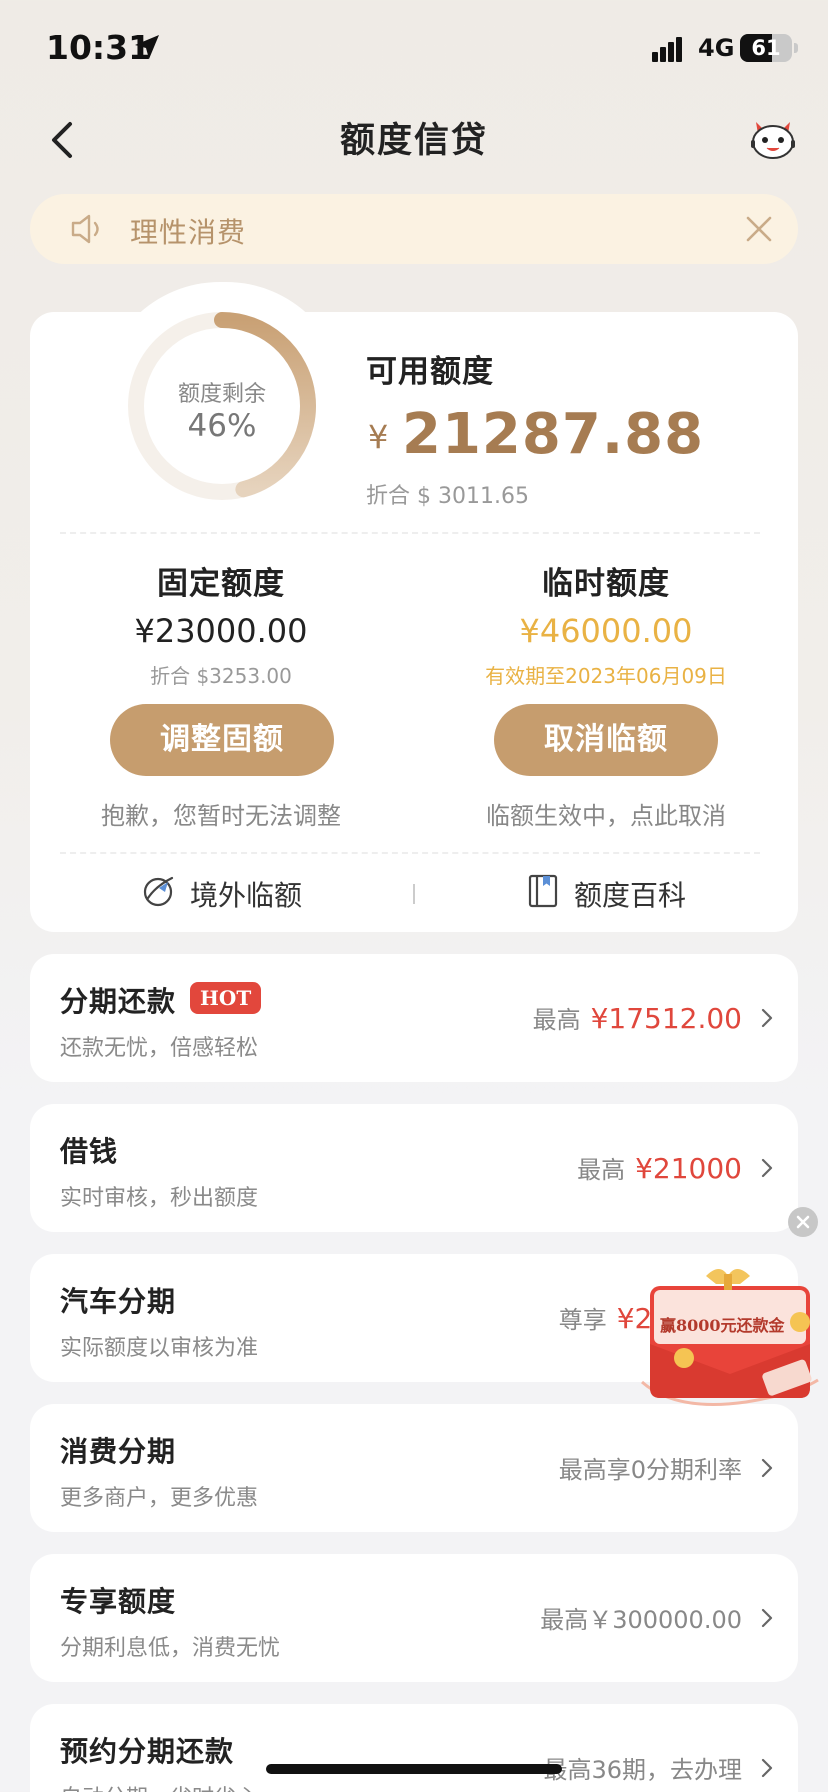 This screenshot has height=1792, width=828. I want to click on list-item-exclusive-credit: 专享额度 分期利息低，消费无忧 最高￥300000.00, so click(414, 1618).